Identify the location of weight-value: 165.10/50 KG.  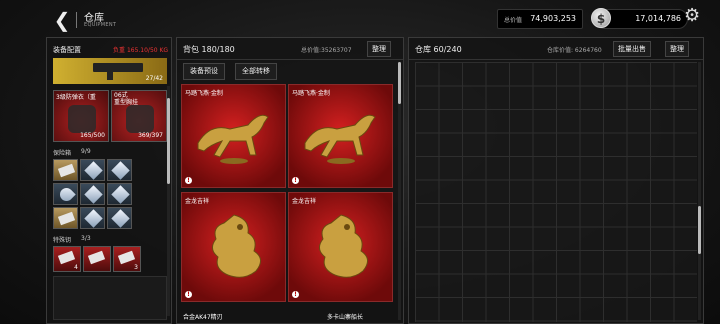
(147, 50).